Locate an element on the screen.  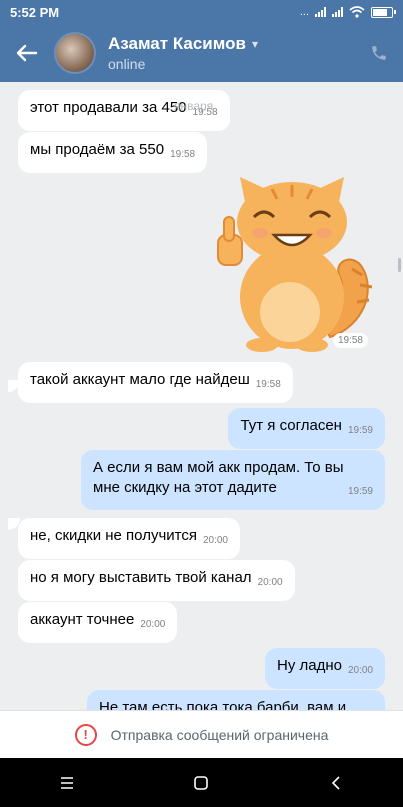
message-incoming: мы продаём за 550 19:58 is located at coordinates (113, 152).